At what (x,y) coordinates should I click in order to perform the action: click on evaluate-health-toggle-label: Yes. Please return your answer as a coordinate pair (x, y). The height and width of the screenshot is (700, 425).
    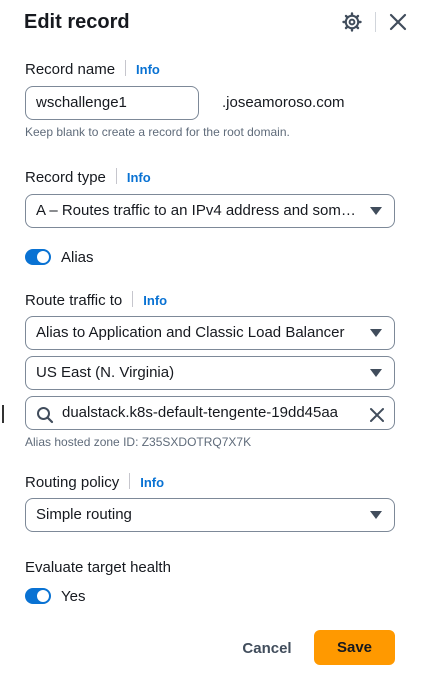
    Looking at the image, I should click on (73, 596).